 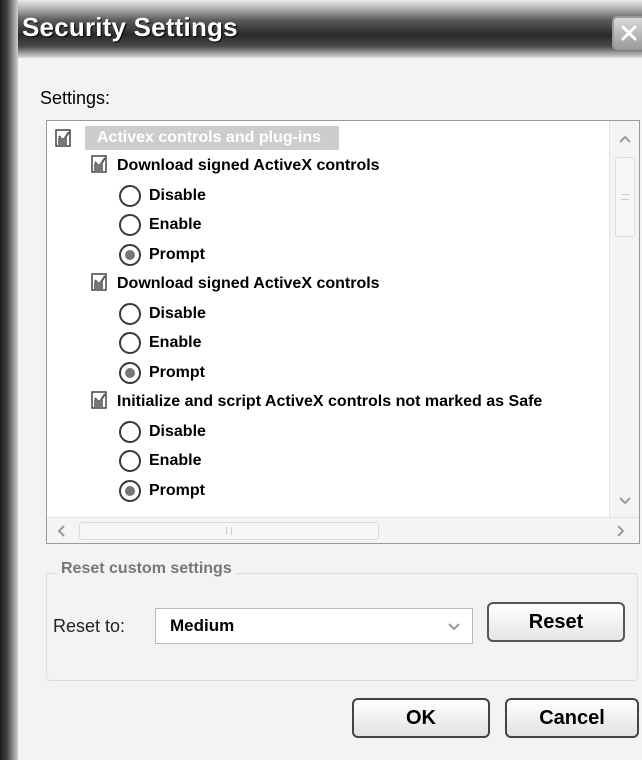 I want to click on category-row: Activex controls and plug-ins, so click(x=197, y=138).